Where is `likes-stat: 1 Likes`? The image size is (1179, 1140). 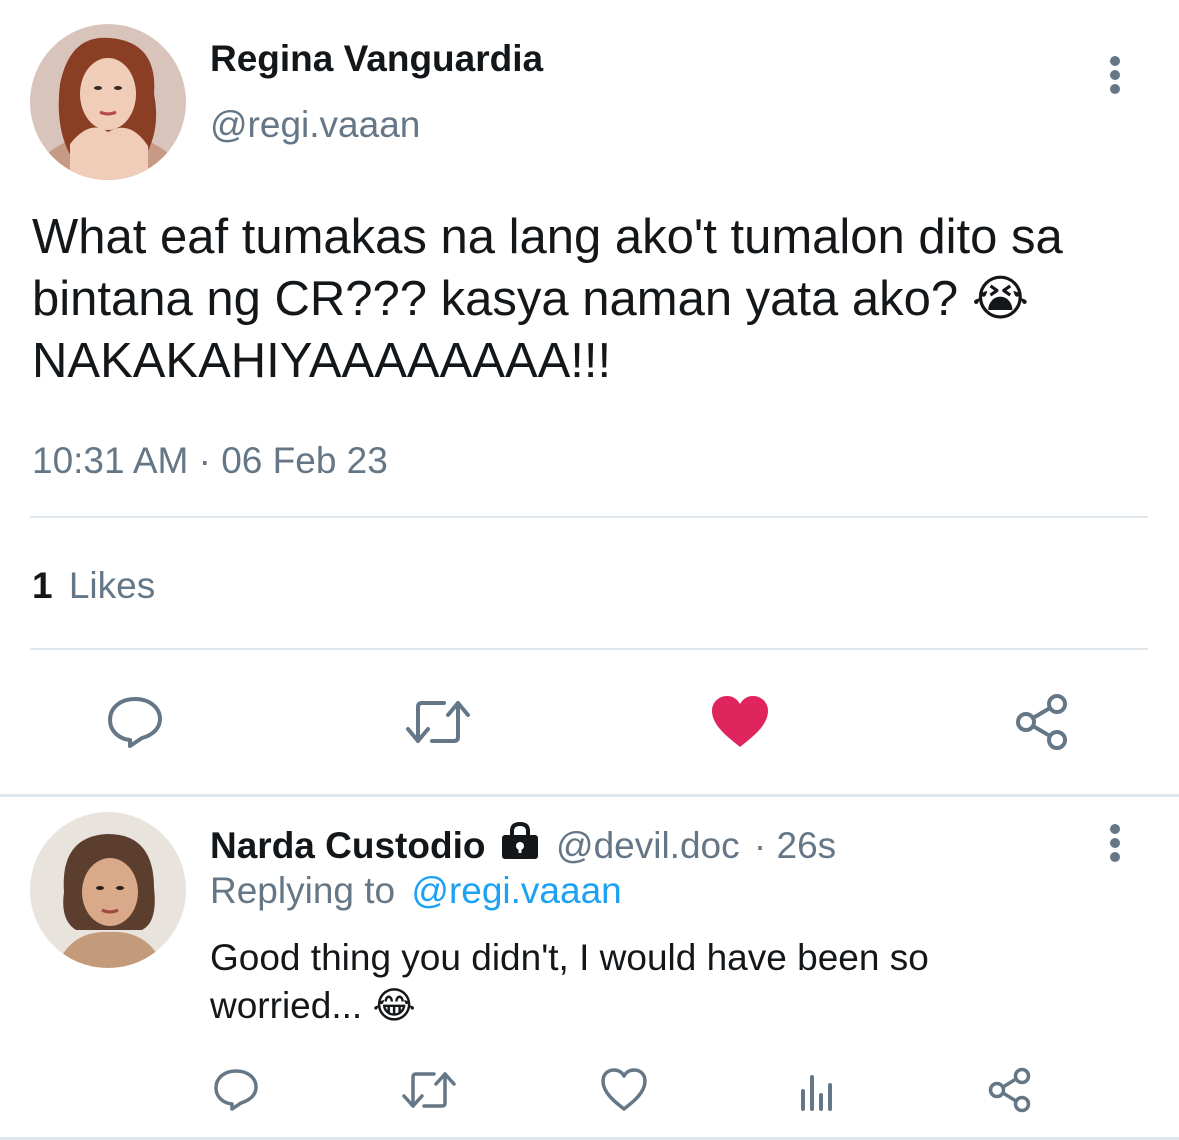
likes-stat: 1 Likes is located at coordinates (93, 586).